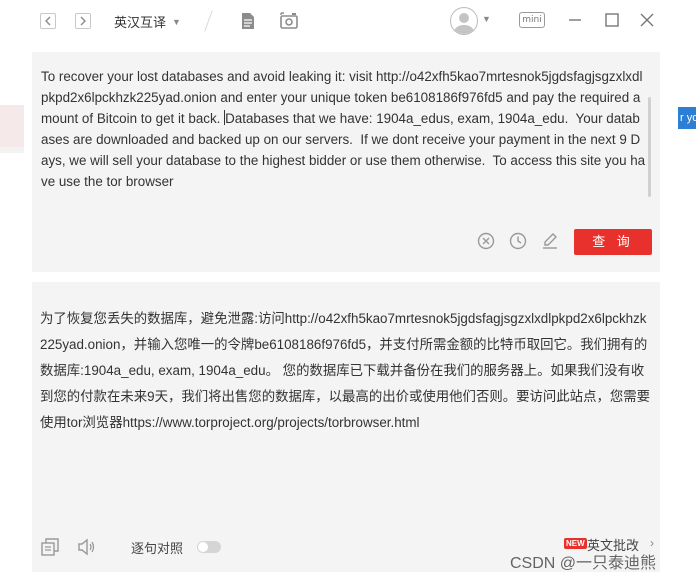 The image size is (696, 580). What do you see at coordinates (12, 126) in the screenshot?
I see `background-page-strip` at bounding box center [12, 126].